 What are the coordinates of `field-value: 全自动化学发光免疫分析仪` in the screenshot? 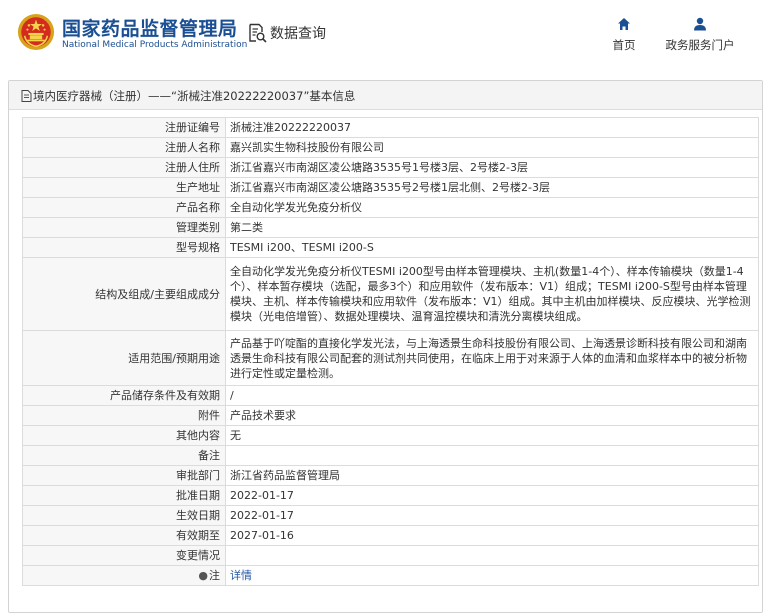 It's located at (492, 207).